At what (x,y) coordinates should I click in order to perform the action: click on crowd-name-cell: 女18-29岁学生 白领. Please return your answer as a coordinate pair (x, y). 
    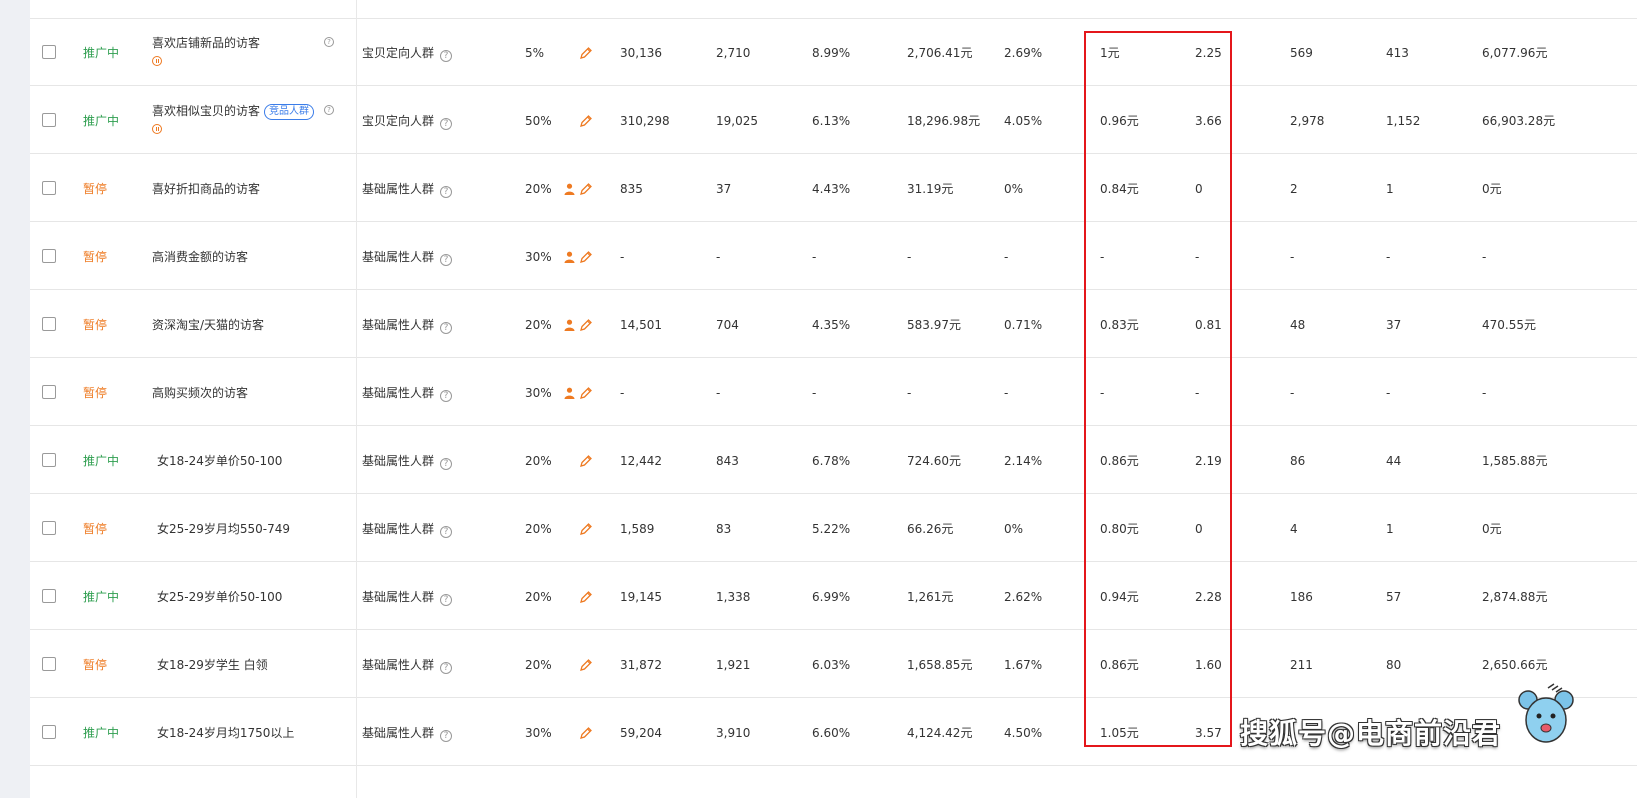
    Looking at the image, I should click on (252, 665).